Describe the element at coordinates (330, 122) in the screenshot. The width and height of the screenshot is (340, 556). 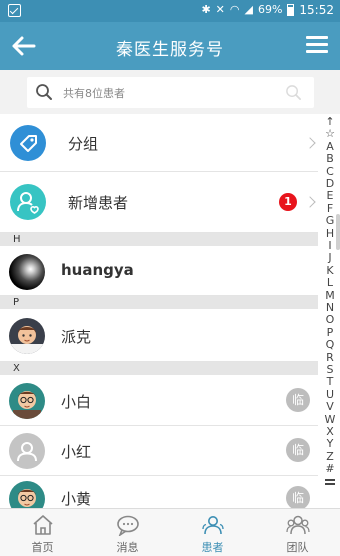
I see `index-letter: ↑` at that location.